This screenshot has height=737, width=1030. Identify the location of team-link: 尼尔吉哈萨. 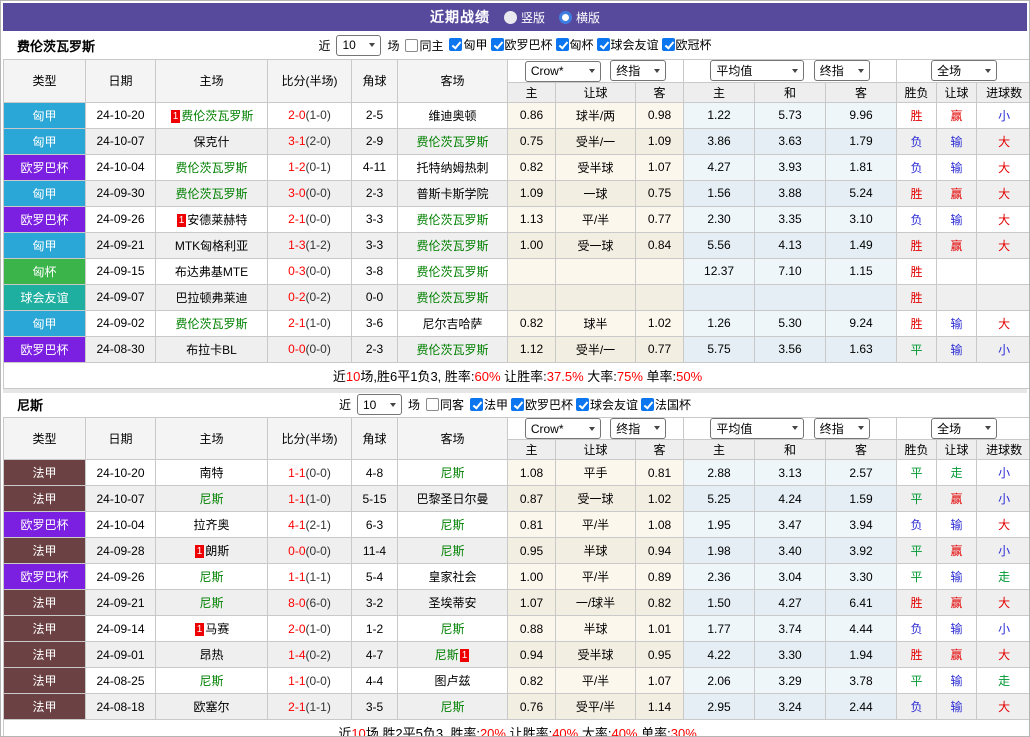
(452, 324).